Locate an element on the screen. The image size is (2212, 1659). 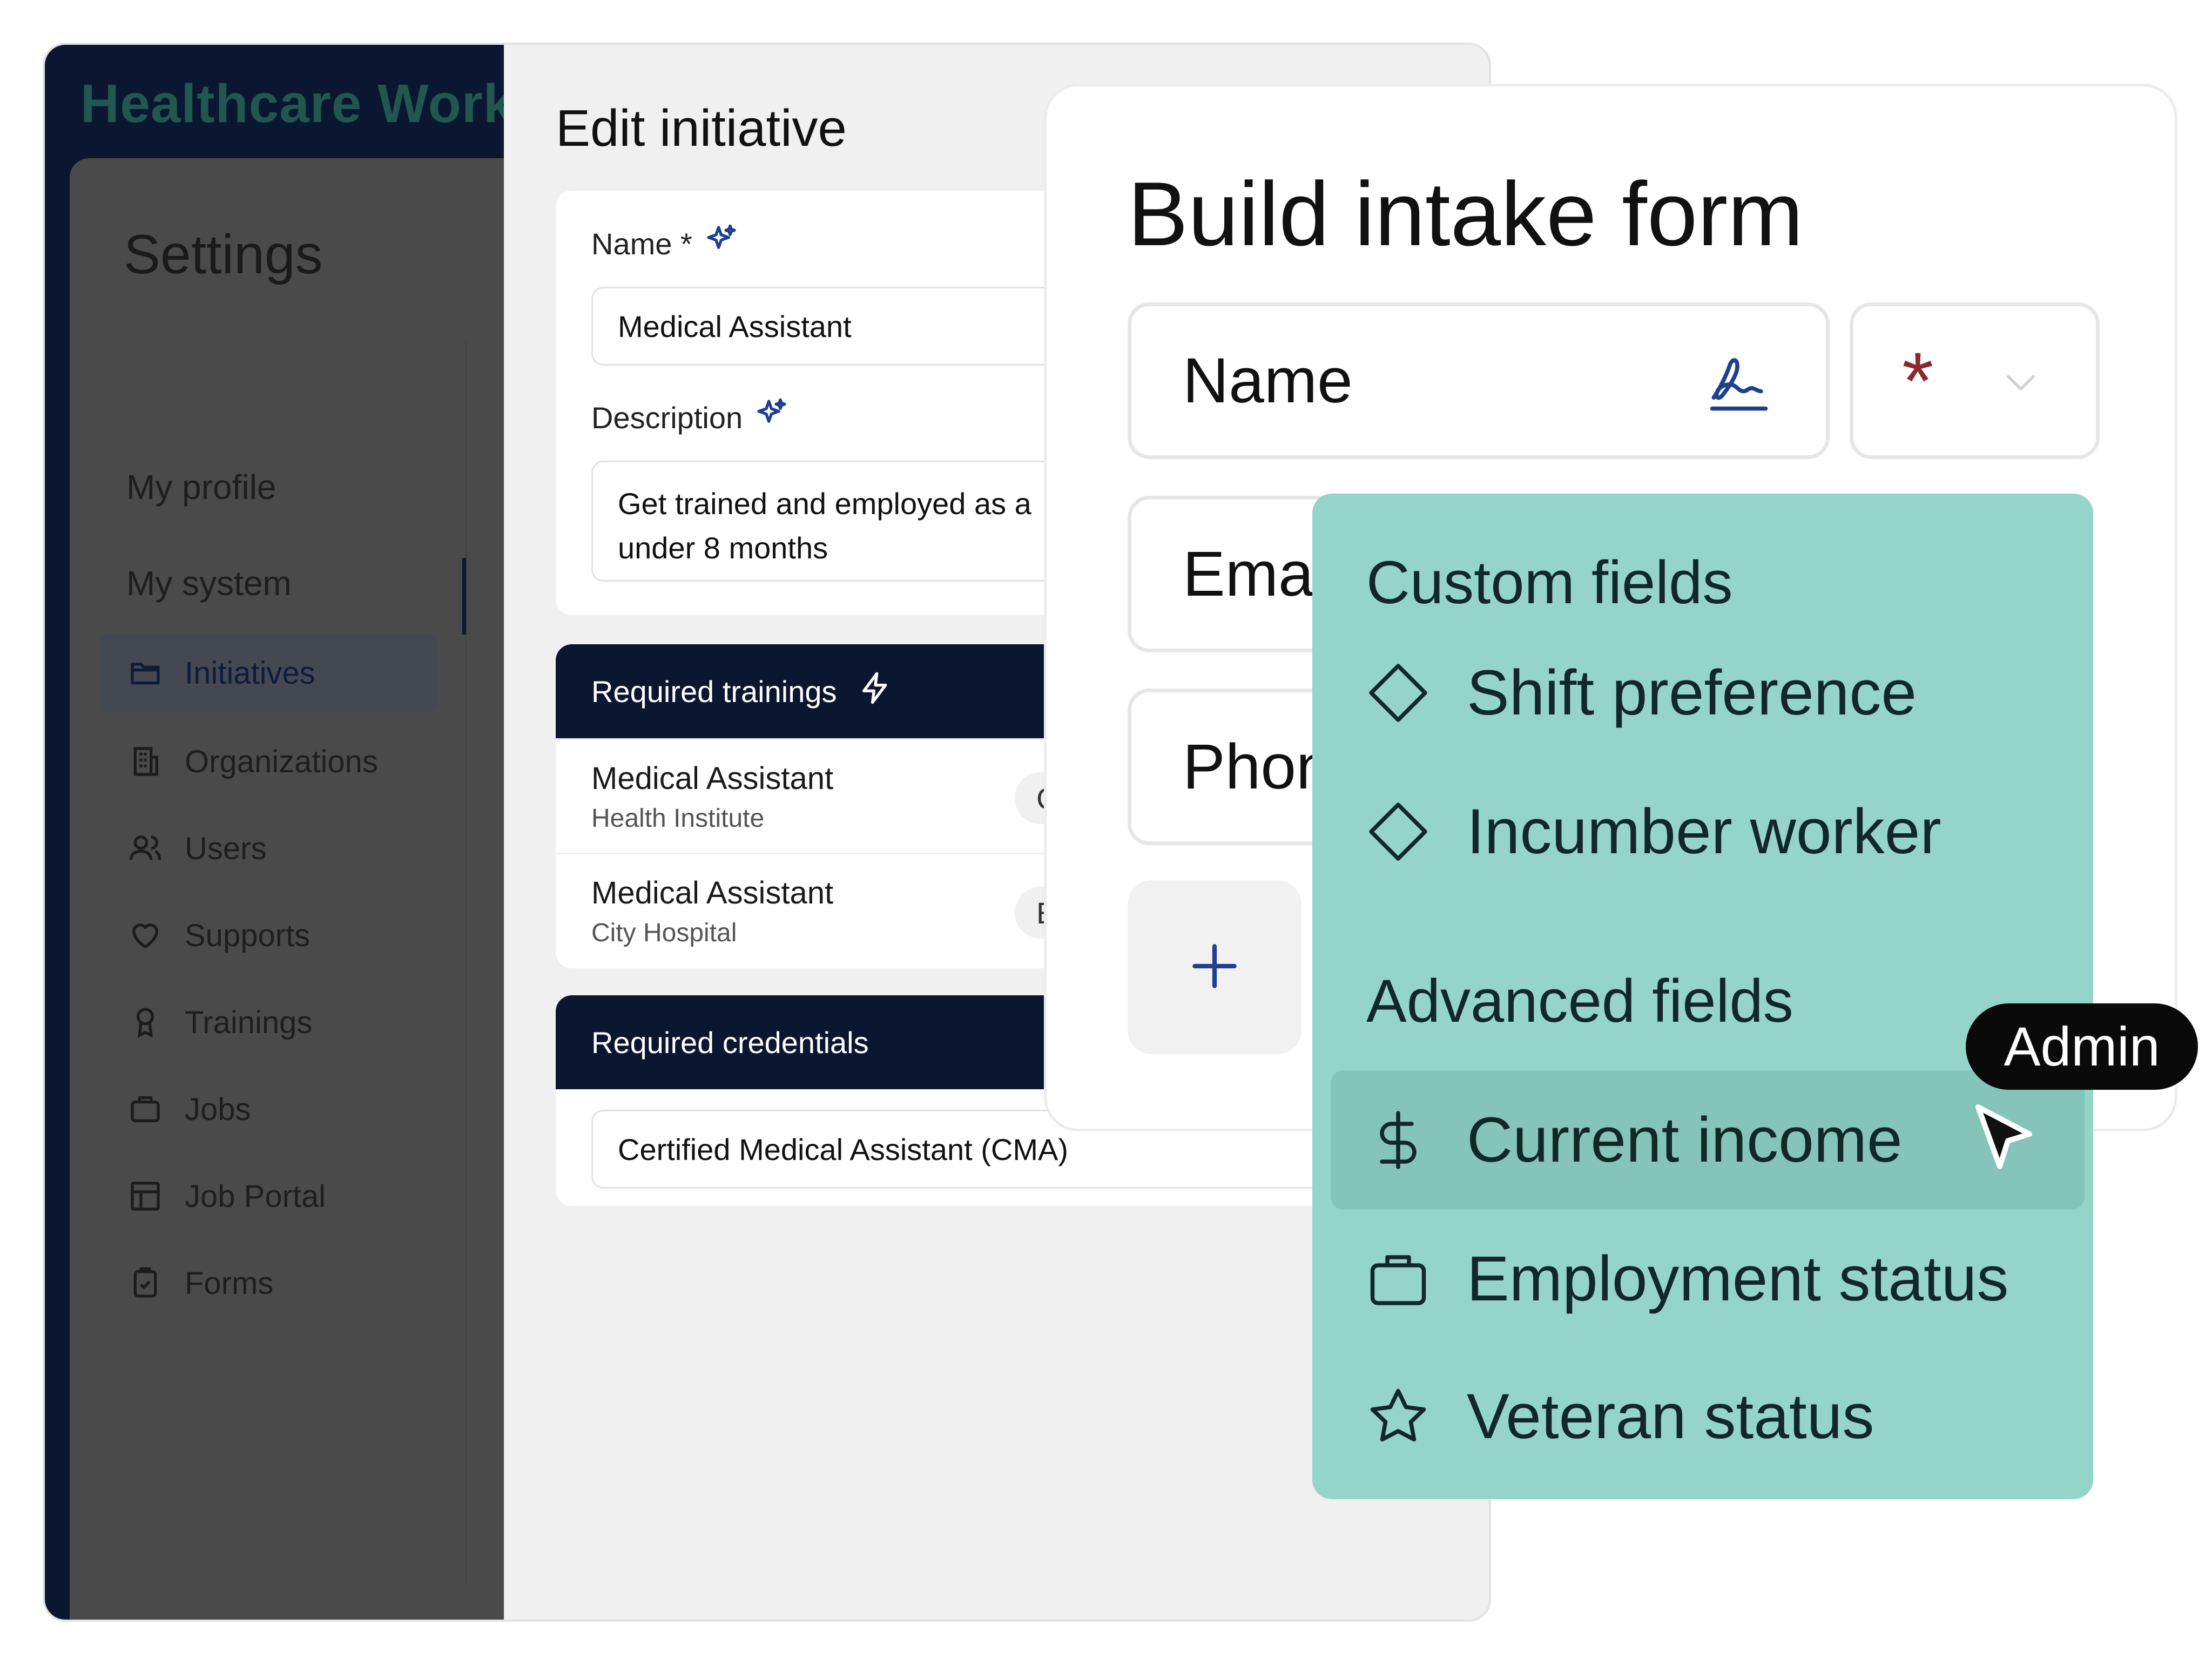
nav-item-organizations: Organizations is located at coordinates (268, 761).